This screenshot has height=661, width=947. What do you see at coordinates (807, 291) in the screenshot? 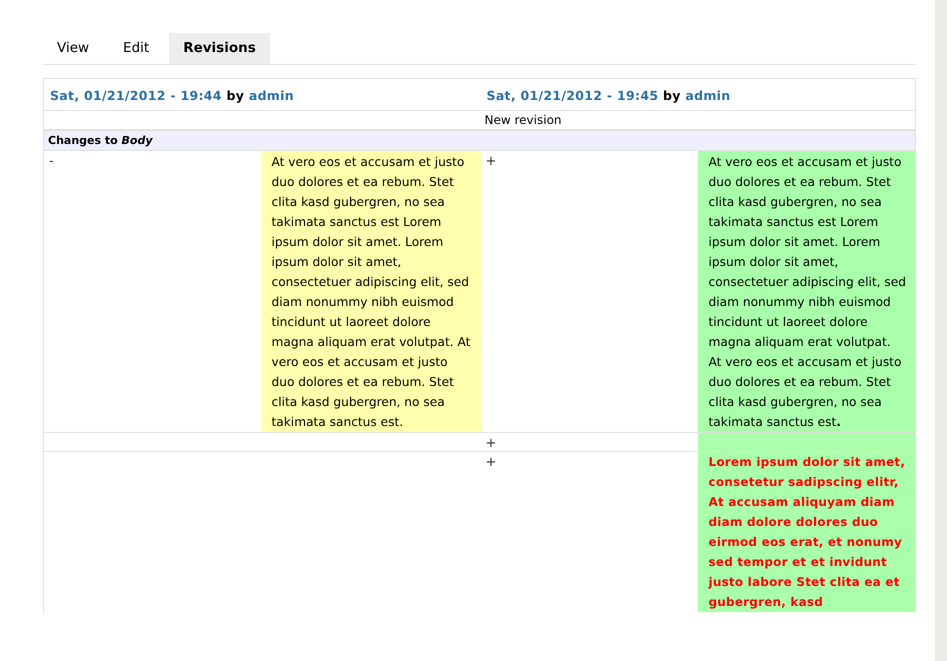
I see `added-text: At vero eos et accusam et justo duo dolores et ea rebum. Stet clita kasd gubergren, no sea takimata sanctus est Lorem ipsum dolor sit amet. Lorem ipsum dolor sit amet, consectetuer adipiscing elit, sed diam nonummy nibh euismod tincidunt ut laoreet dolore magna aliquam erat volutpat. At vero eos et accusam et justo duo dolores et ea rebum. Stet clita kasd gubergren, no sea takimata sanctus est.` at bounding box center [807, 291].